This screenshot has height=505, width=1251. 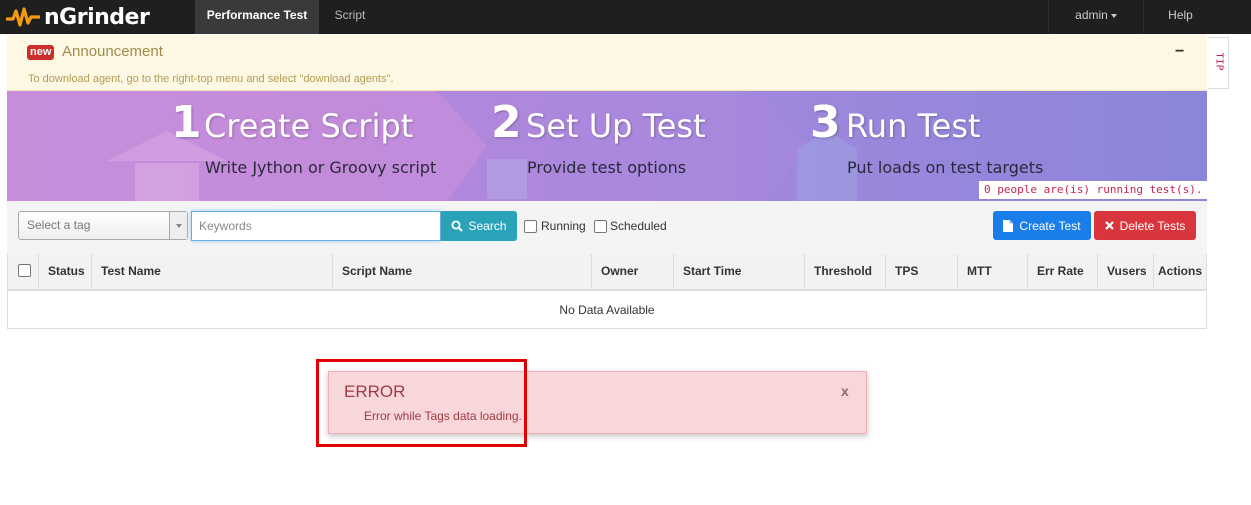 What do you see at coordinates (23, 17) in the screenshot?
I see `pulse-wave-icon` at bounding box center [23, 17].